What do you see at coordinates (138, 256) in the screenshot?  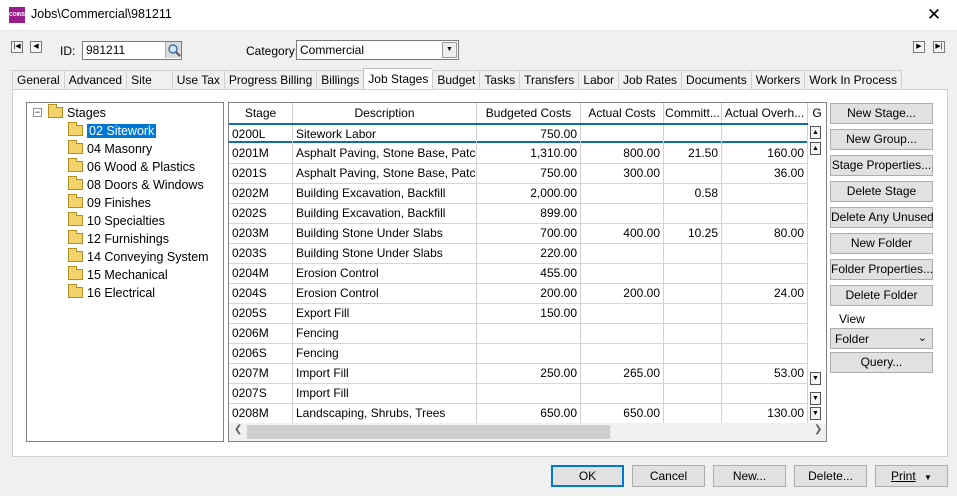 I see `tree-item-conveying-system: 14 Conveying System` at bounding box center [138, 256].